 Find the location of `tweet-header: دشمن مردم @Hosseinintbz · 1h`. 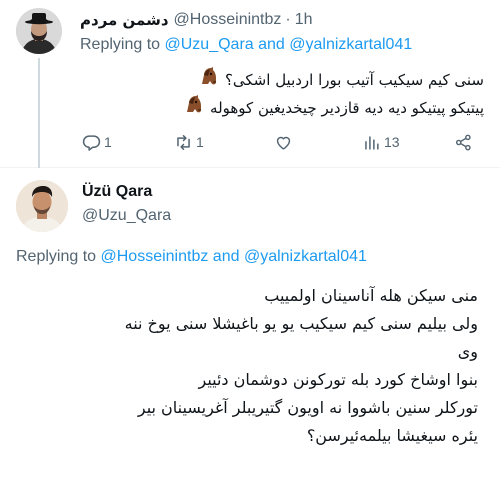

tweet-header: دشمن مردم @Hosseinintbz · 1h is located at coordinates (196, 20).